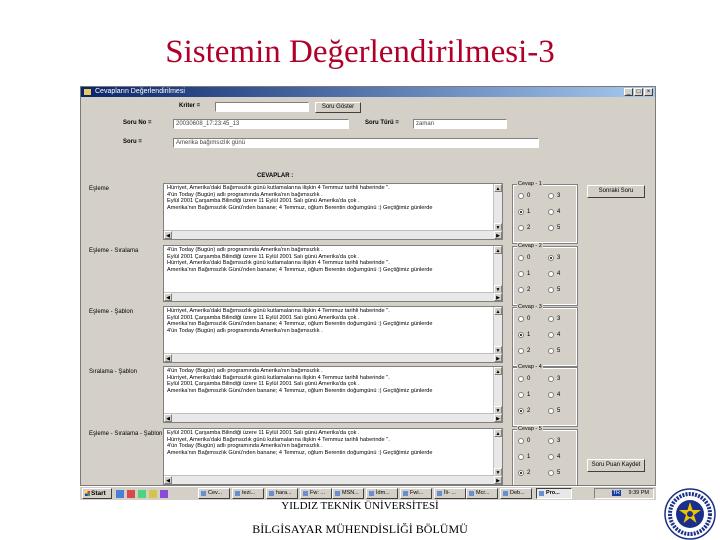 This screenshot has height=540, width=720. Describe the element at coordinates (164, 494) in the screenshot. I see `messenger-icon` at that location.